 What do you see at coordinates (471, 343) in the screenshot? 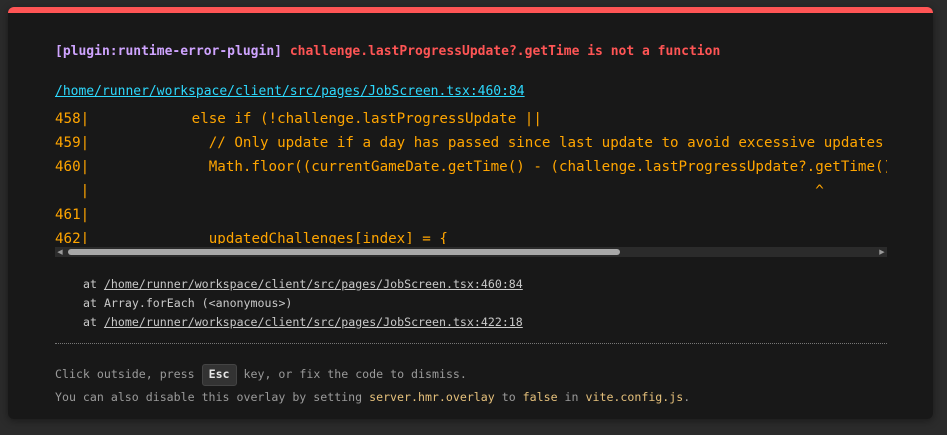
I see `divider` at bounding box center [471, 343].